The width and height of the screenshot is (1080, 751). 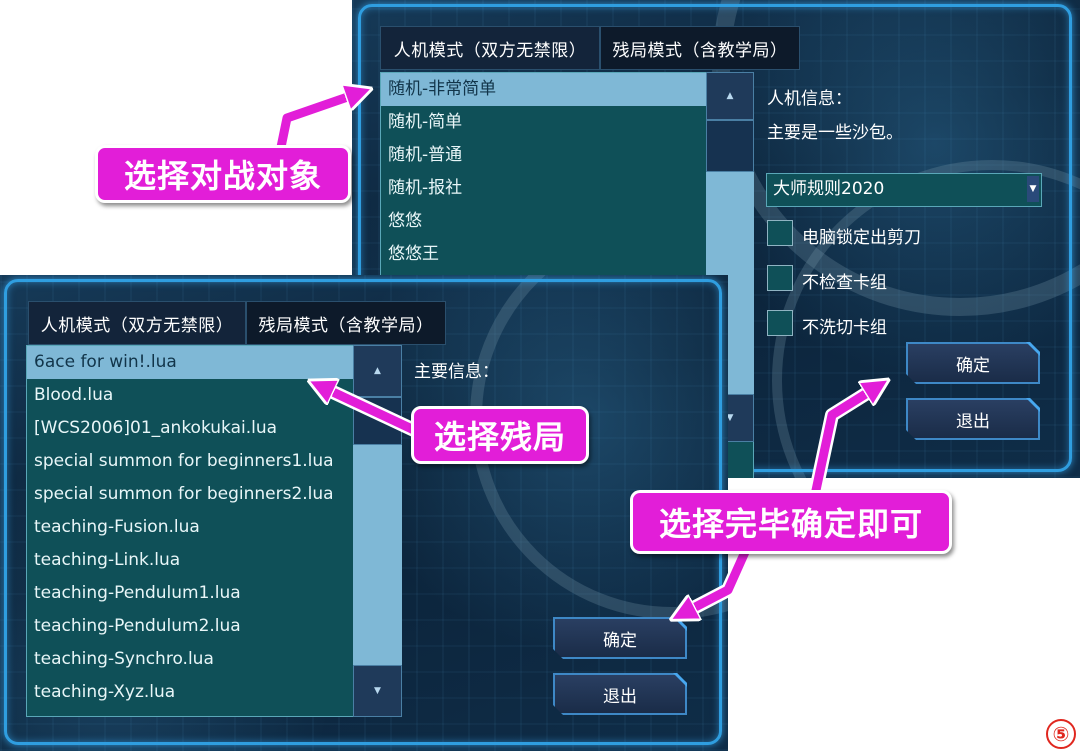 What do you see at coordinates (1033, 189) in the screenshot?
I see `chevron-down-icon: ▼` at bounding box center [1033, 189].